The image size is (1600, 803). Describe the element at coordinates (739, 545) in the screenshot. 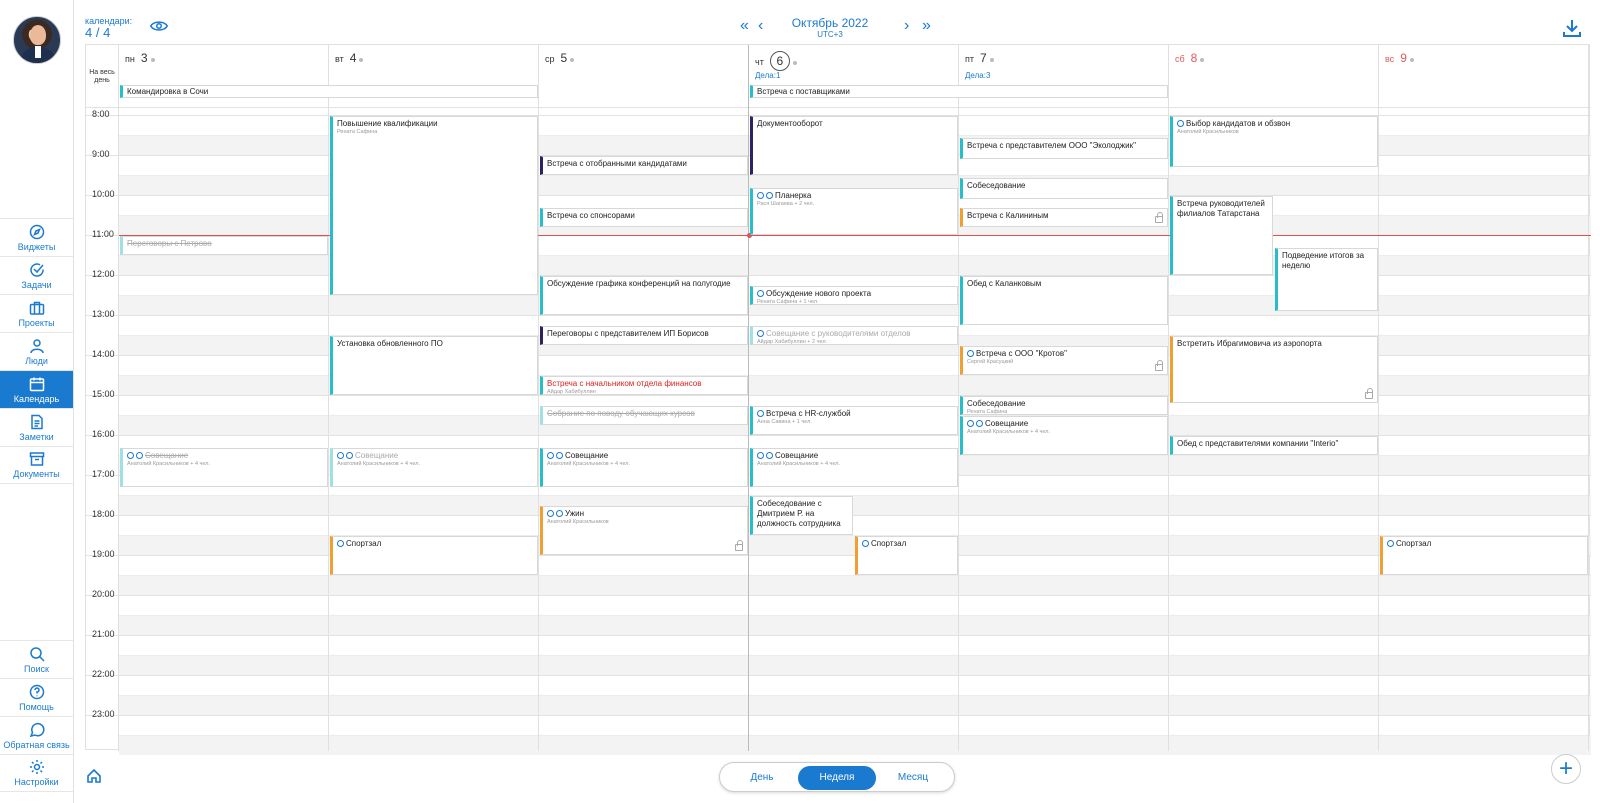

I see `lock-icon` at that location.